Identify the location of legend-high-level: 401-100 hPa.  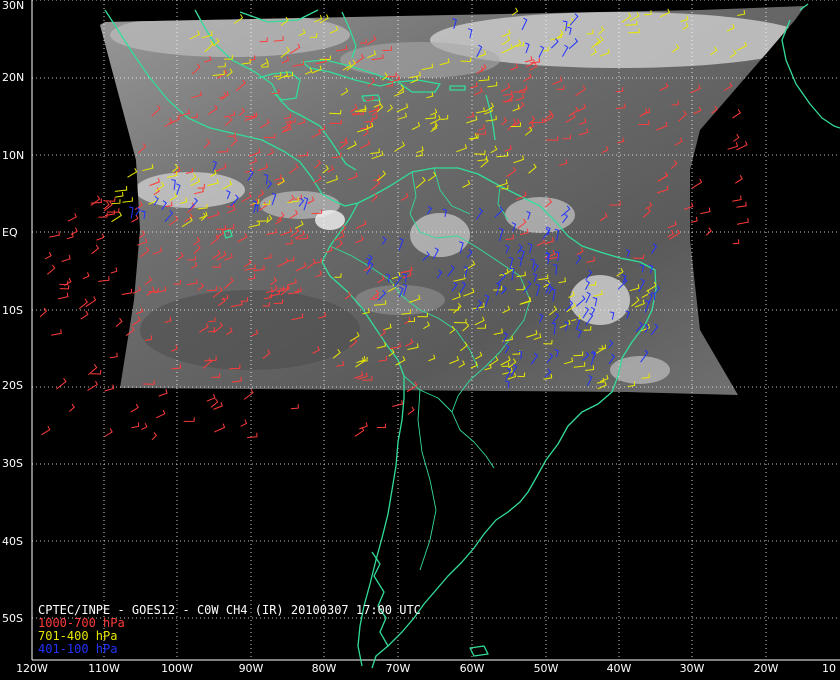
(78, 649).